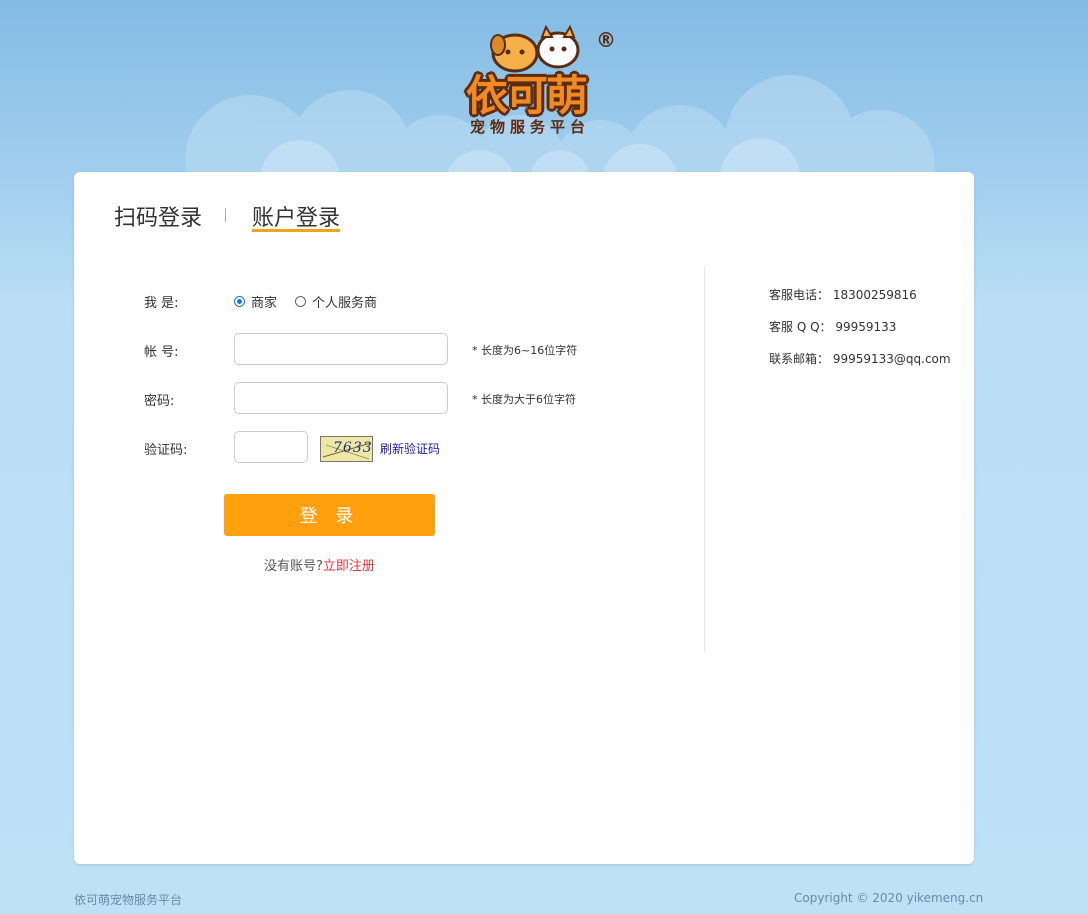 This screenshot has height=914, width=1088. I want to click on tab-qr-login: 扫码登录, so click(158, 216).